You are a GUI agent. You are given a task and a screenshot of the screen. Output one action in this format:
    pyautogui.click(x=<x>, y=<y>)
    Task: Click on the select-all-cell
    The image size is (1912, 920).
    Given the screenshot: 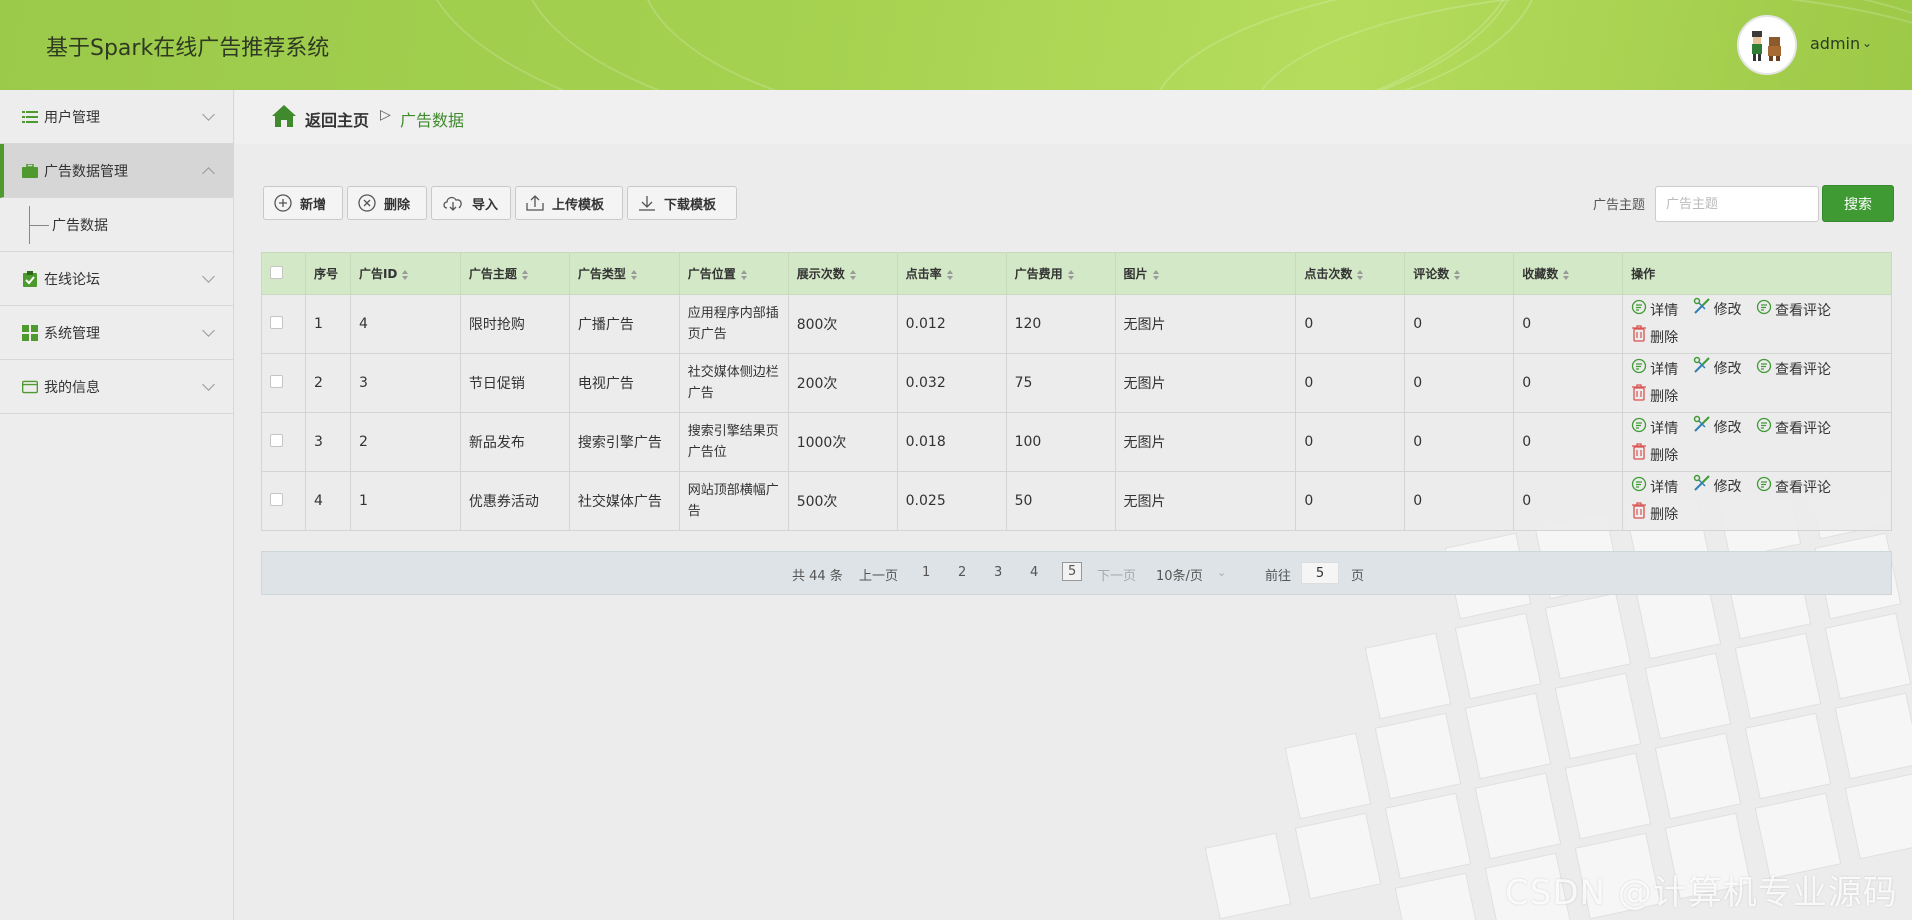 What is the action you would take?
    pyautogui.click(x=283, y=273)
    